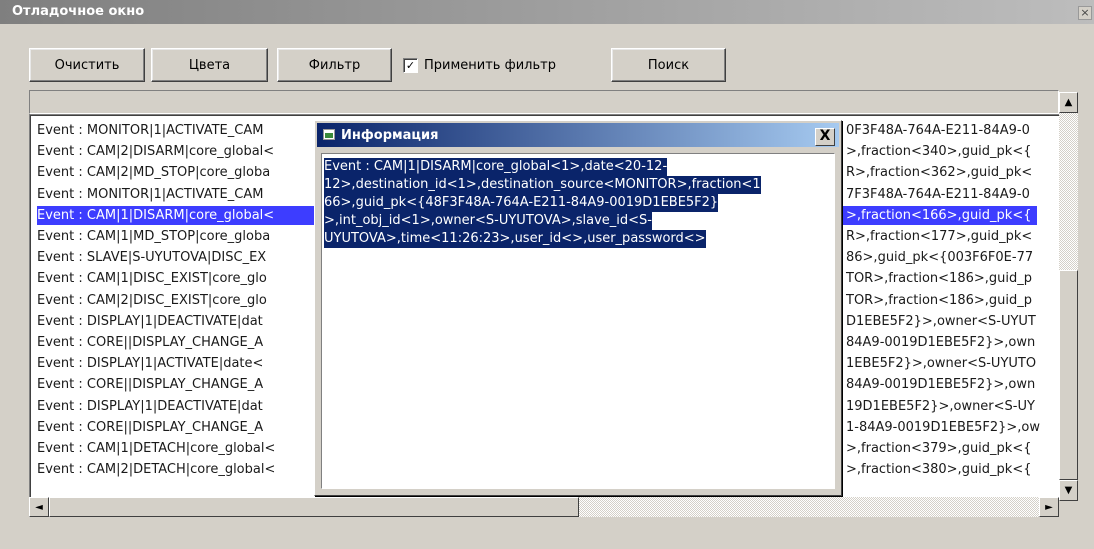 This screenshot has height=549, width=1094. I want to click on table-row-right-fragment: R>,fraction<362>,guid_pk<, so click(939, 172).